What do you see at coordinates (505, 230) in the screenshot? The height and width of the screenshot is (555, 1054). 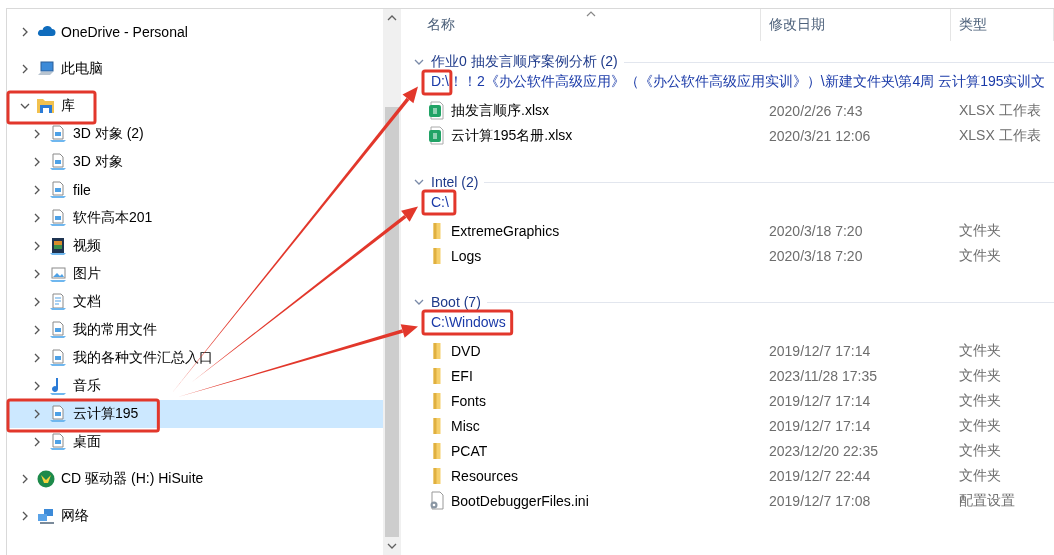 I see `file-name: ExtremeGraphics` at bounding box center [505, 230].